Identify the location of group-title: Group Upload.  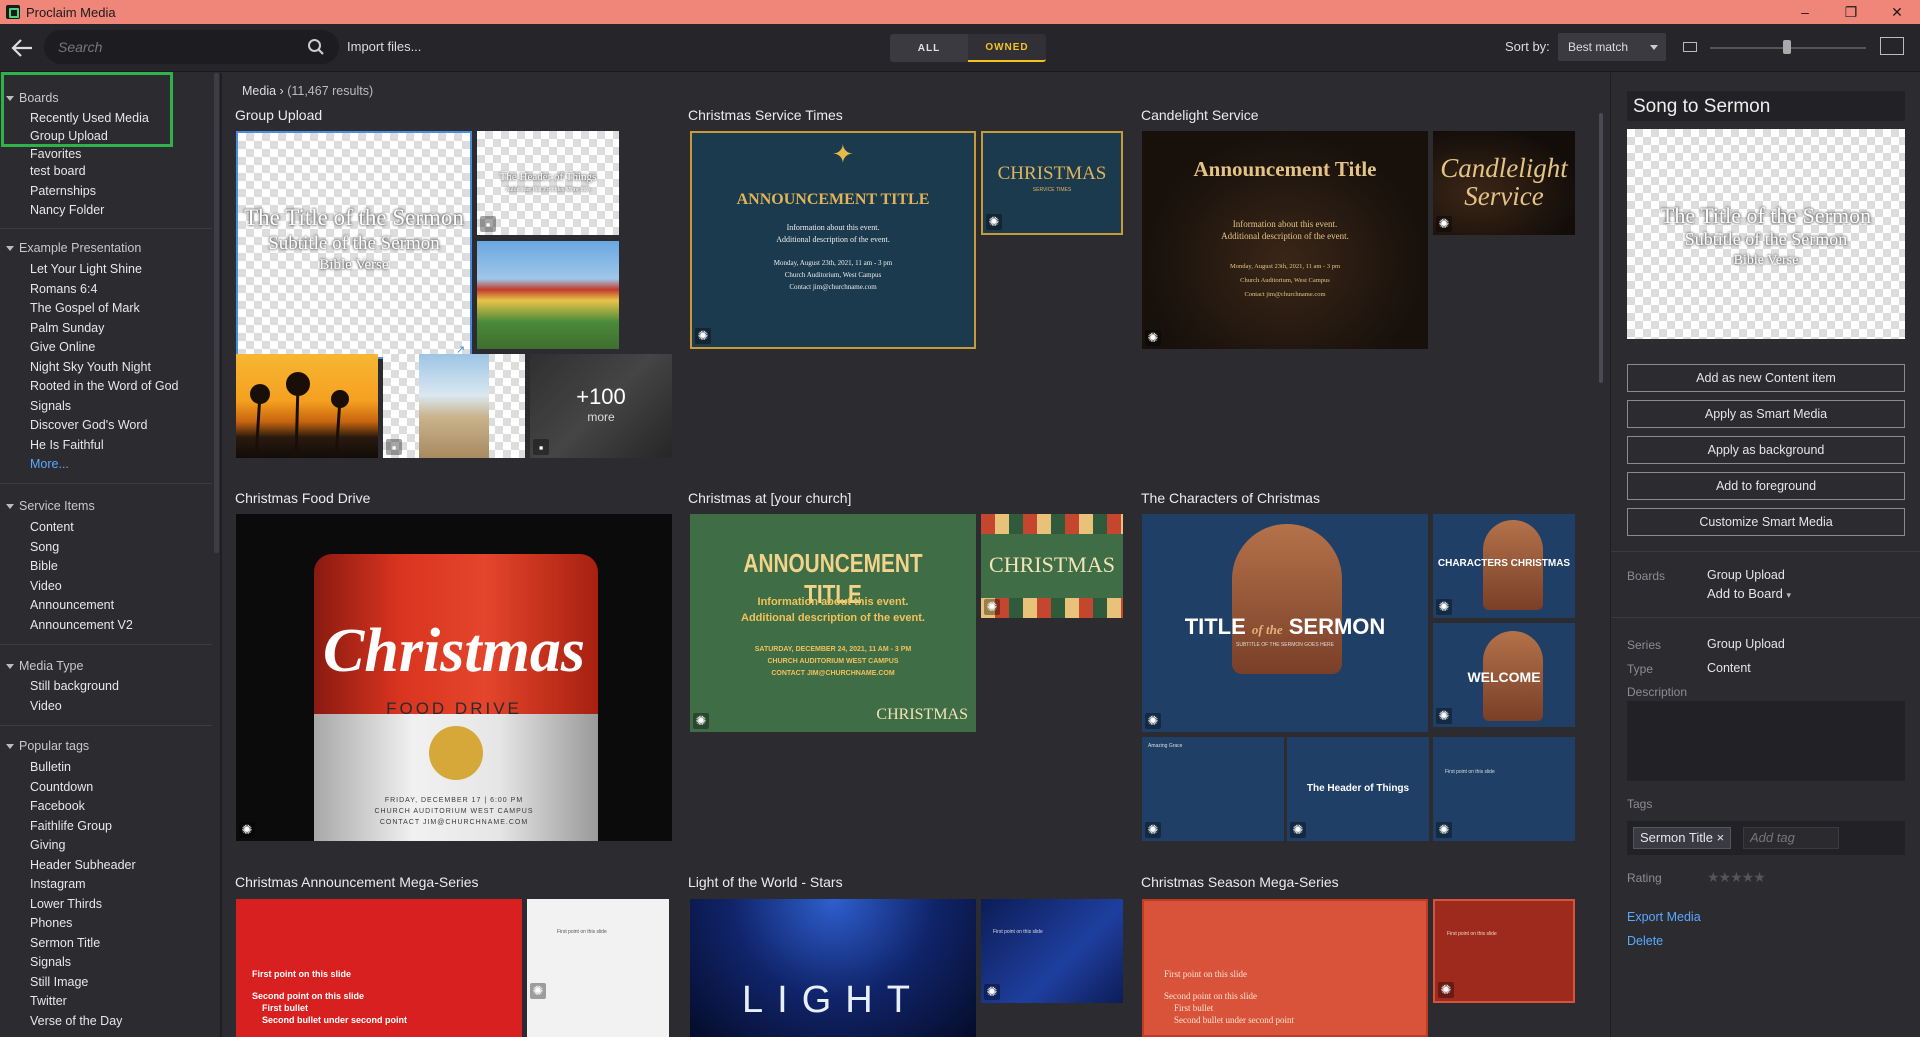
(278, 115).